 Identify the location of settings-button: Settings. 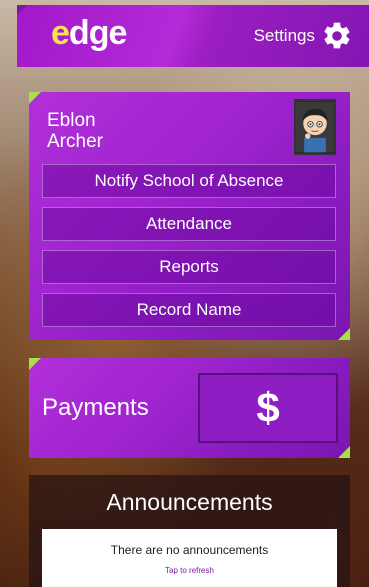
(303, 36).